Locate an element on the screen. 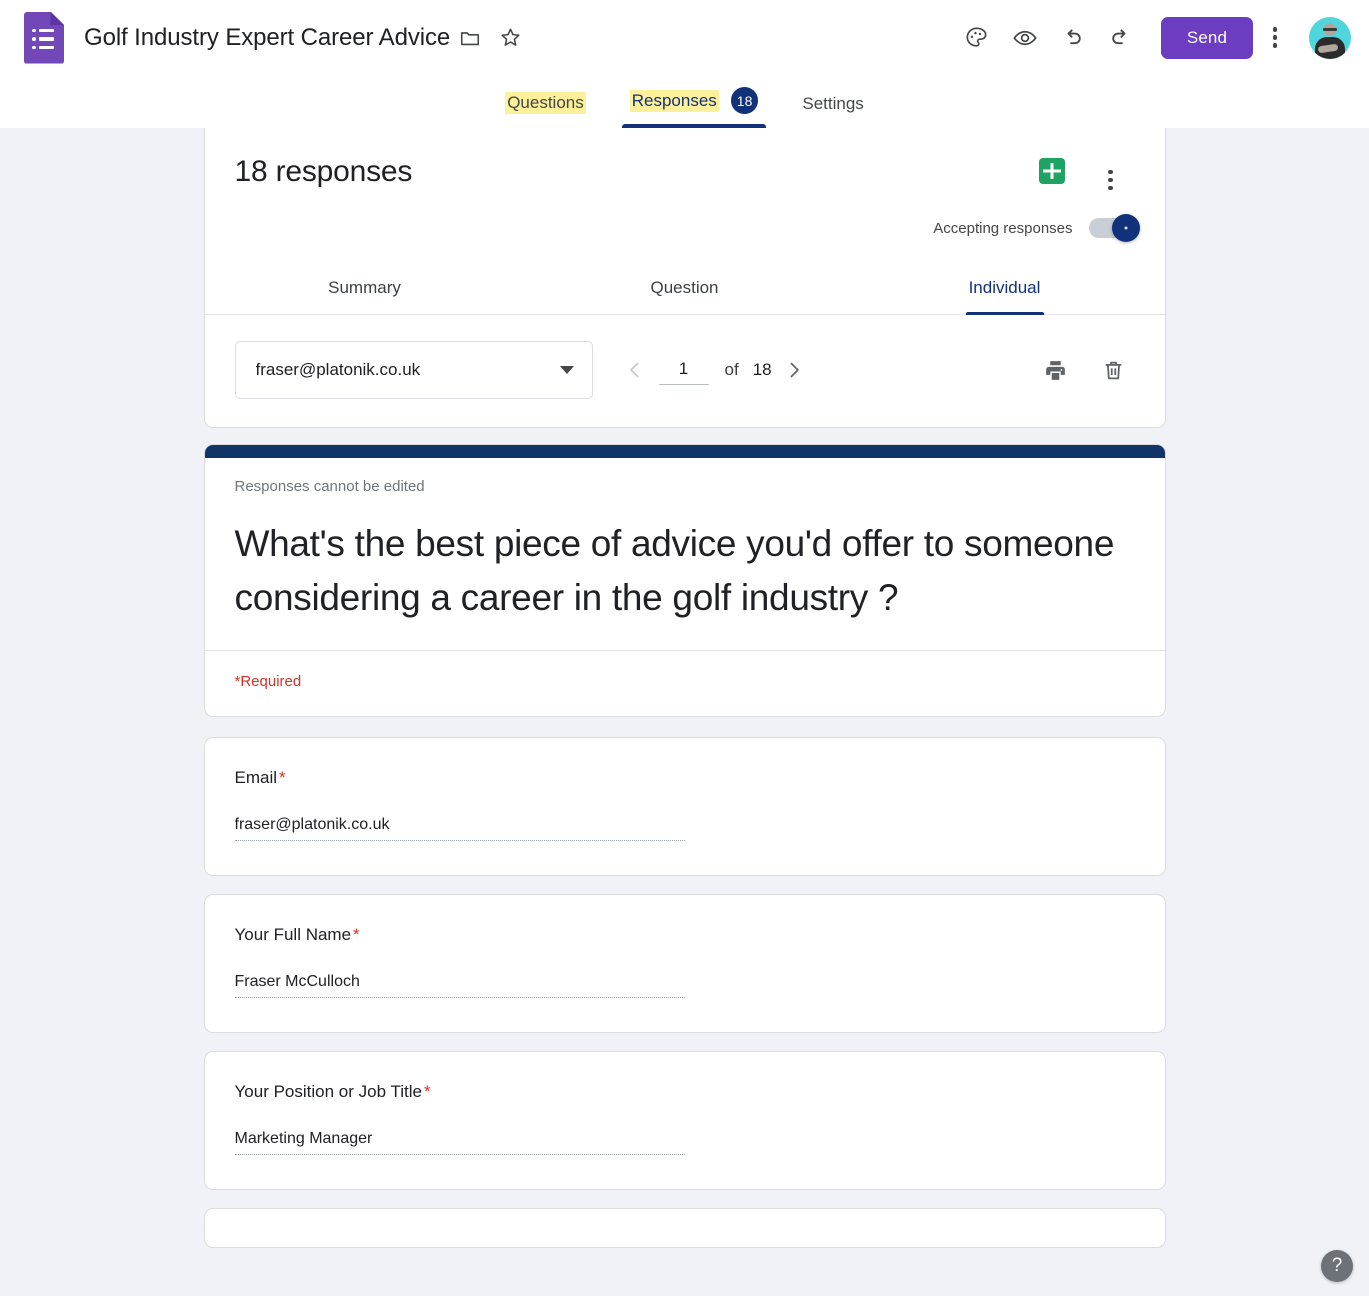 This screenshot has width=1369, height=1296. tab-settings: Settings is located at coordinates (832, 111).